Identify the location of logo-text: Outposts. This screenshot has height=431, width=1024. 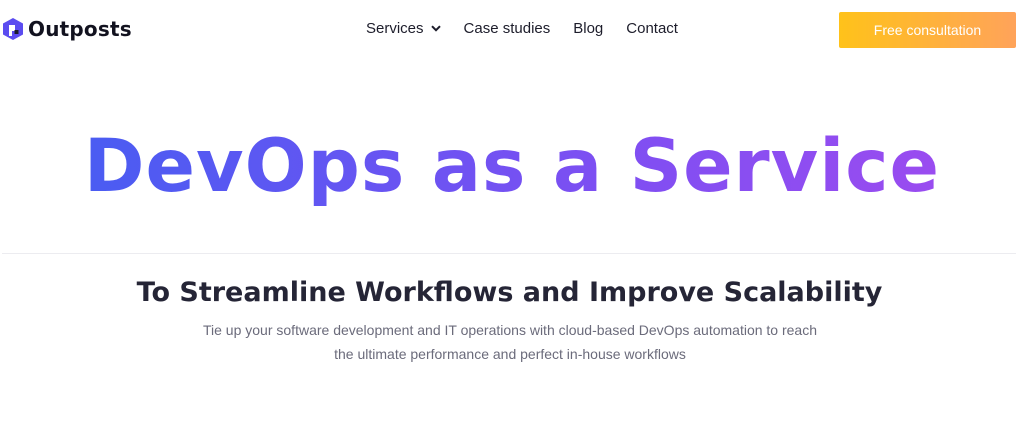
(80, 29).